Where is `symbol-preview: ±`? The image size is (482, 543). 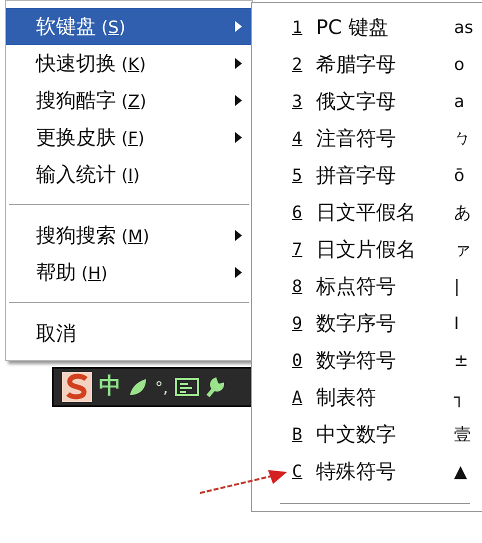 symbol-preview: ± is located at coordinates (461, 360).